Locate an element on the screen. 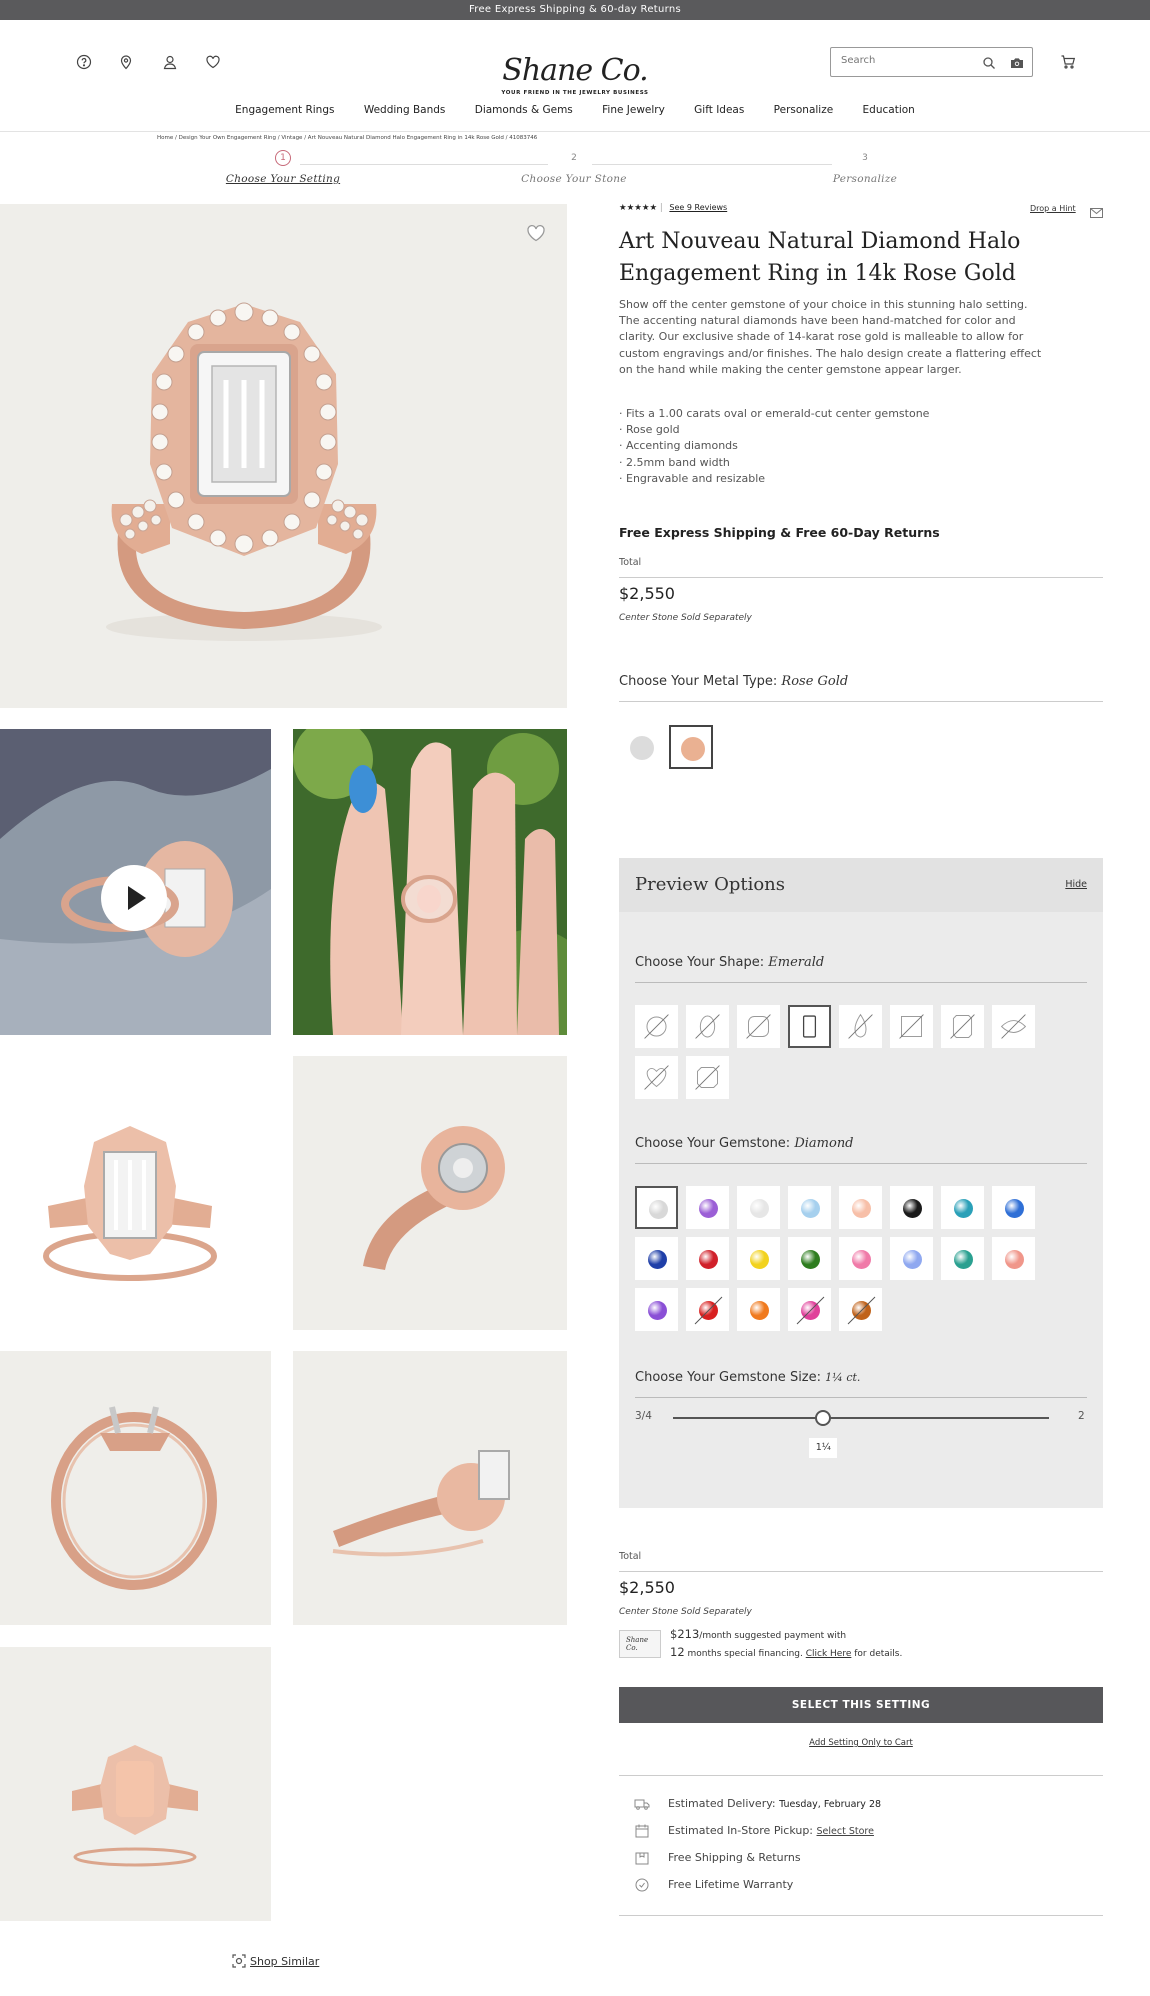 Image resolution: width=1150 pixels, height=1996 pixels. ring-front-image is located at coordinates (135, 1193).